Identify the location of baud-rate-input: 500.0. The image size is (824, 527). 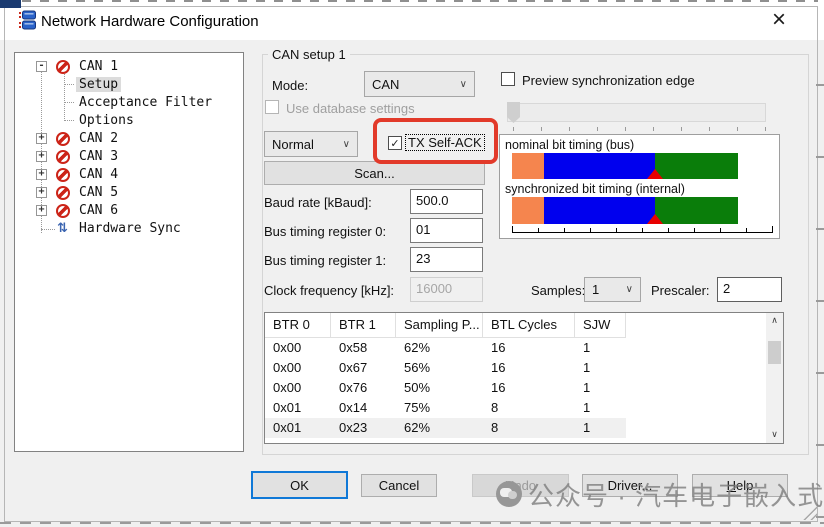
(446, 201).